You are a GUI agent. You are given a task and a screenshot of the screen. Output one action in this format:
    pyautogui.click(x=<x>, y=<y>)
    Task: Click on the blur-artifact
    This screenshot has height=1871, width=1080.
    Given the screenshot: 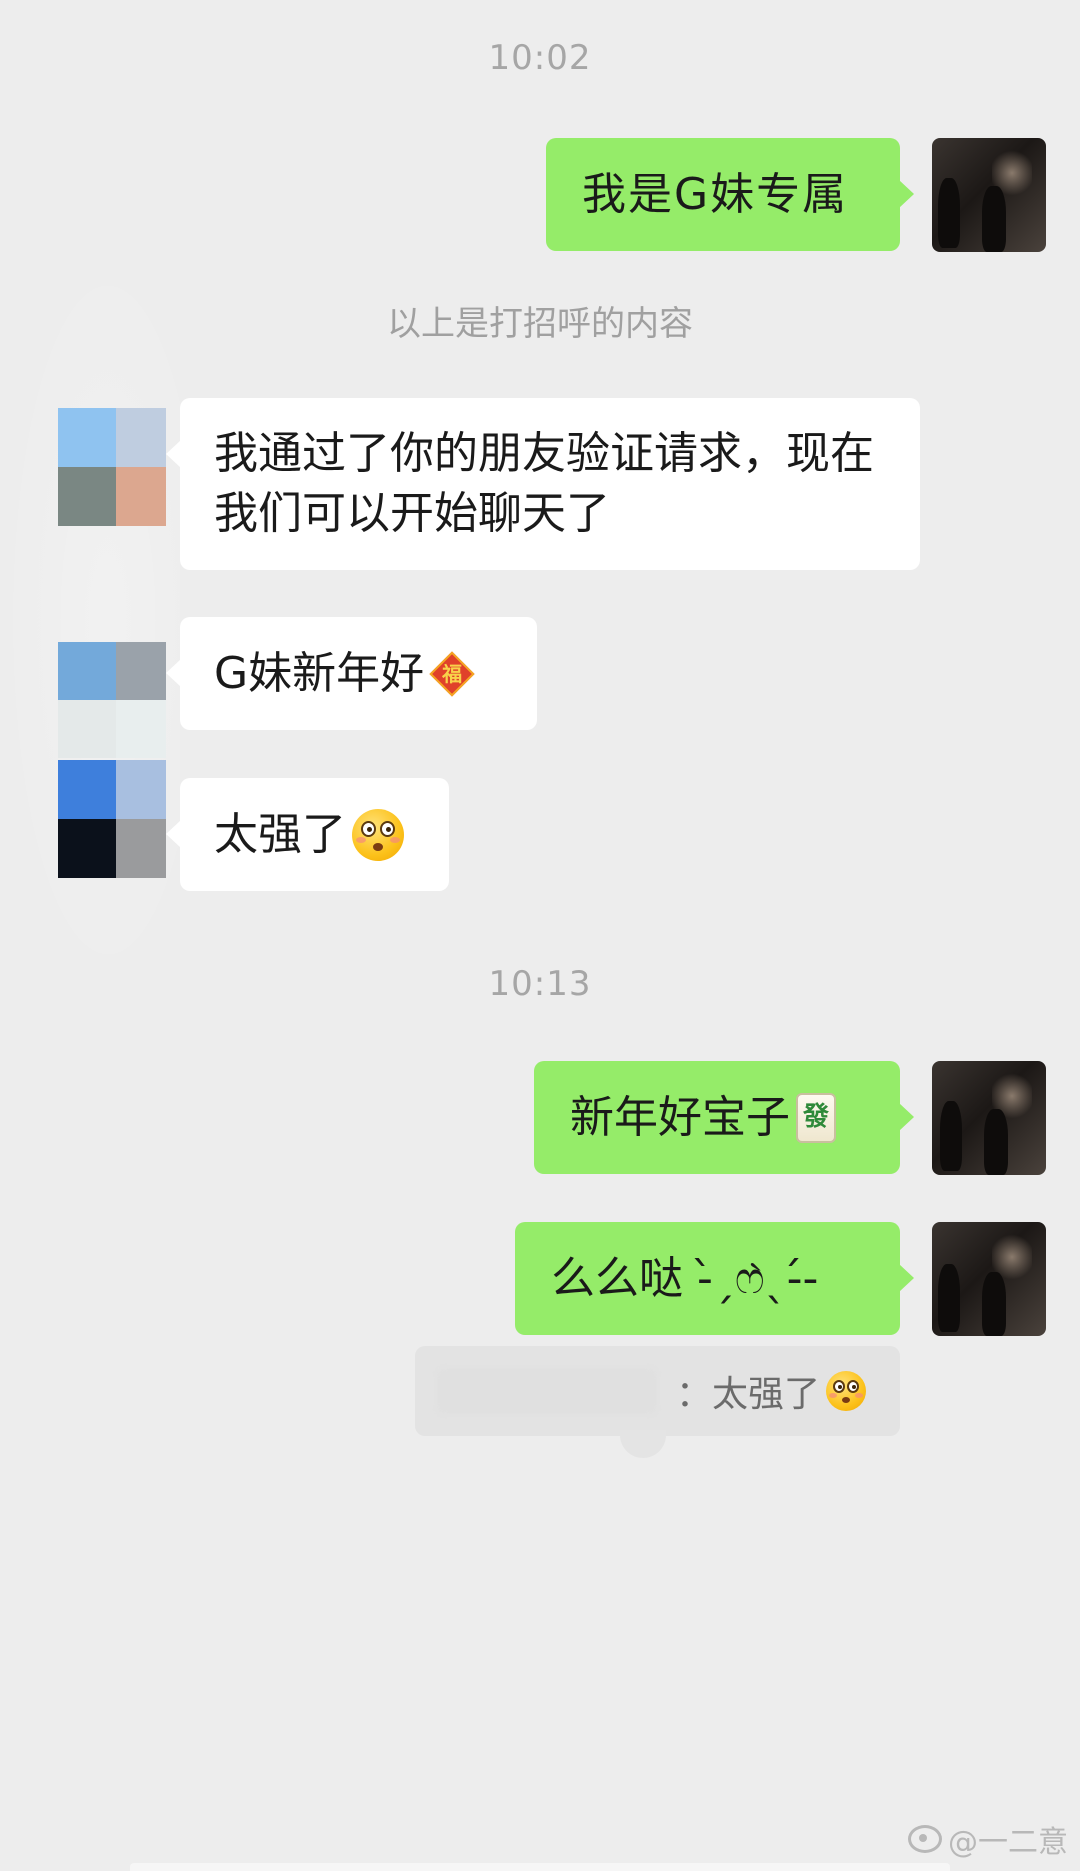 What is the action you would take?
    pyautogui.click(x=643, y=1444)
    